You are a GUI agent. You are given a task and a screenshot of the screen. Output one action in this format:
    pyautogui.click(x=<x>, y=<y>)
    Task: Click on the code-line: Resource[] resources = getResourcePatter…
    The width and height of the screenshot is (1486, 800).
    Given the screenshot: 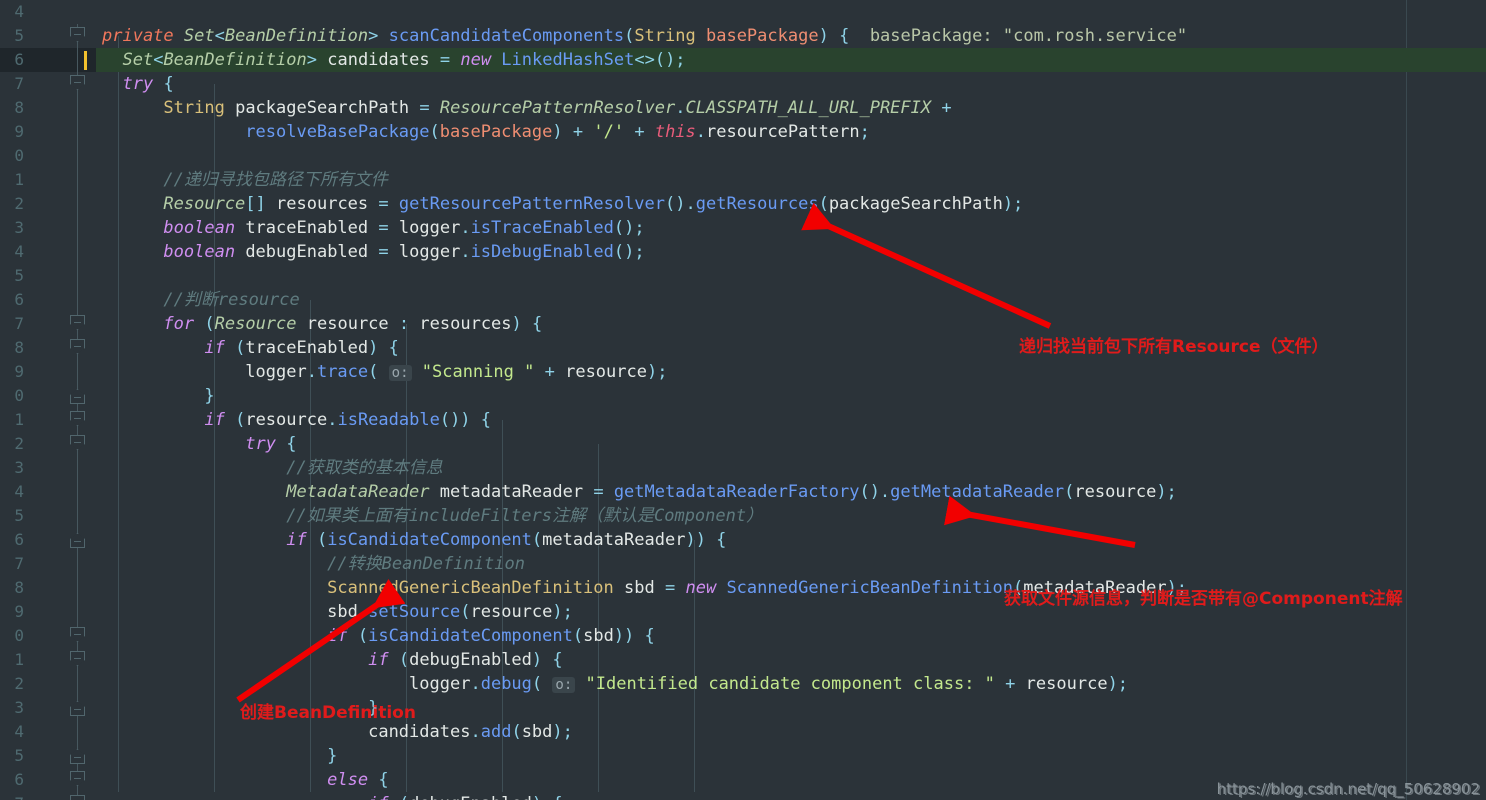 What is the action you would take?
    pyautogui.click(x=791, y=204)
    